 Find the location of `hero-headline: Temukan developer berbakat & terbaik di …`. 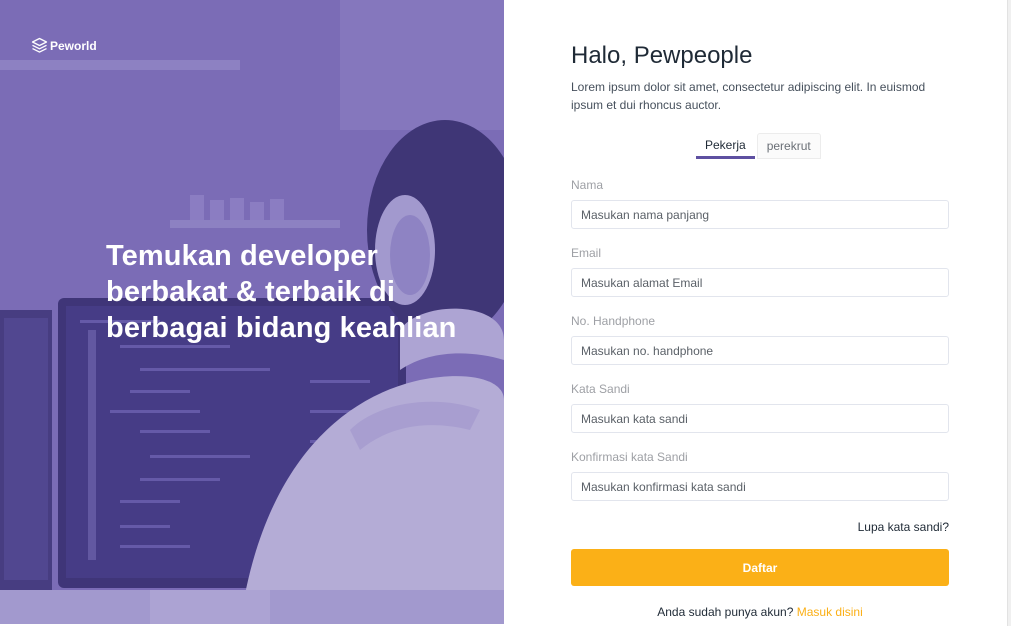

hero-headline: Temukan developer berbakat & terbaik di … is located at coordinates (281, 292).